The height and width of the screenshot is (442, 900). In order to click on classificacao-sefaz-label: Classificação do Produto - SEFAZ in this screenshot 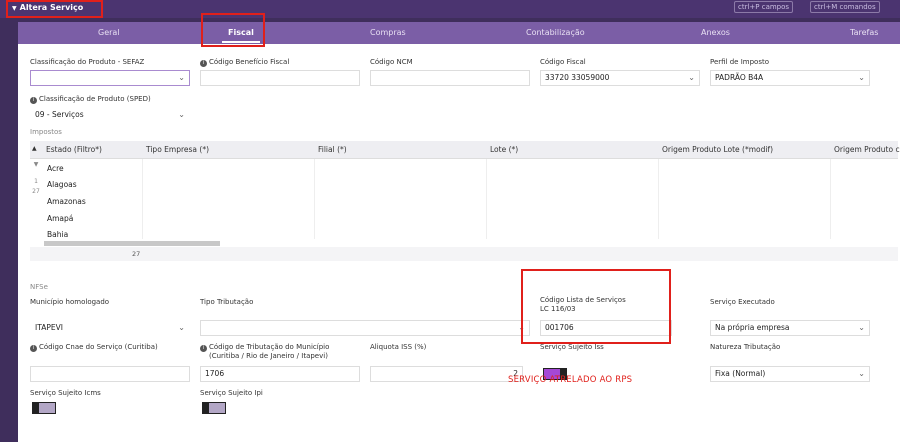, I will do `click(87, 62)`.